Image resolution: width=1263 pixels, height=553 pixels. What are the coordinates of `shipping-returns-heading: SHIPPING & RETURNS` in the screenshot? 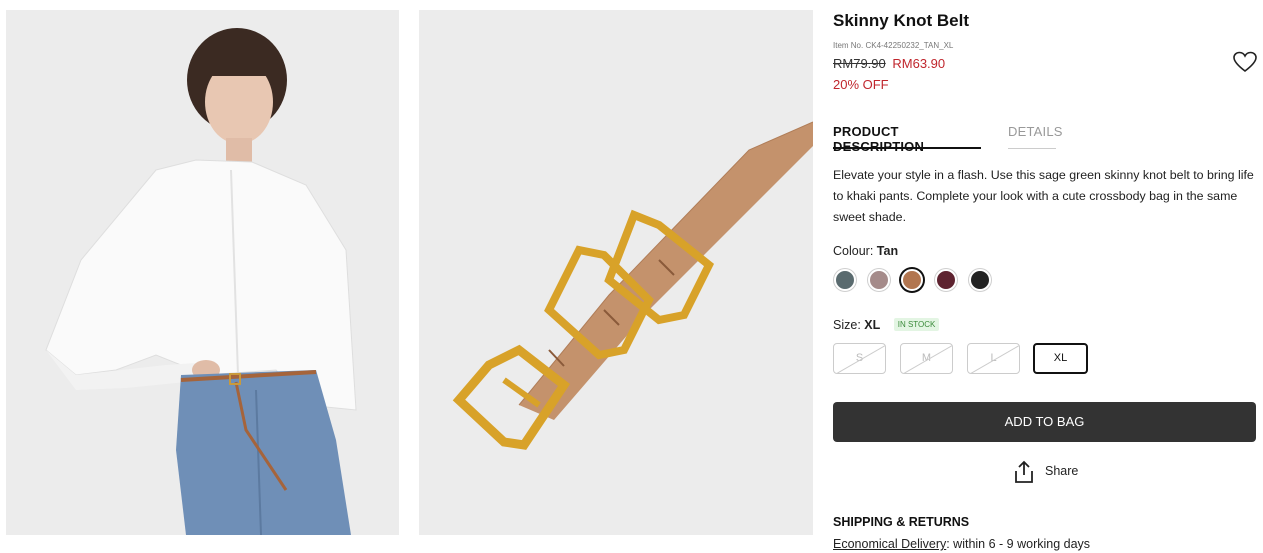 It's located at (901, 522).